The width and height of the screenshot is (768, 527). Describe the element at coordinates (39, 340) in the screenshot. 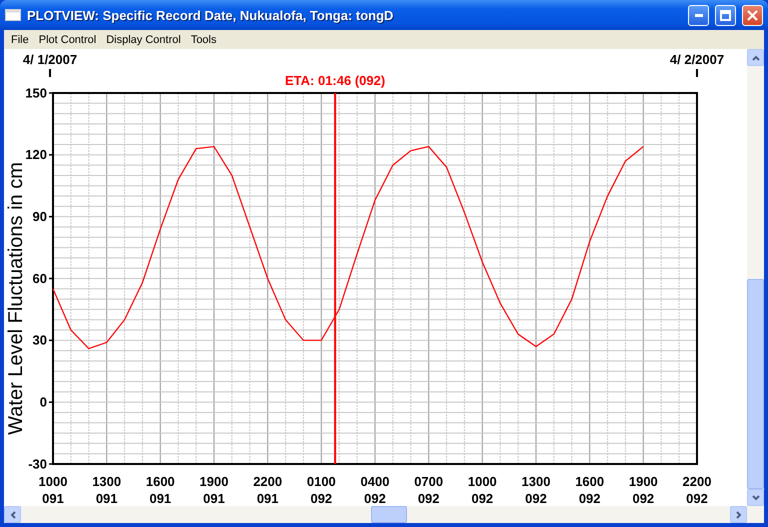

I see `y-tick-label: 30` at that location.